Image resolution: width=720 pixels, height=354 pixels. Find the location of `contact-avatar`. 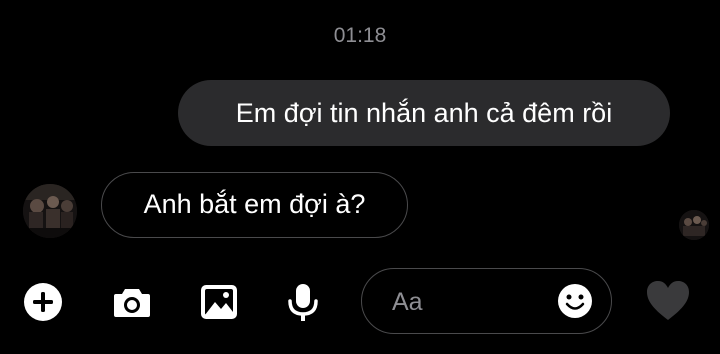

contact-avatar is located at coordinates (50, 211).